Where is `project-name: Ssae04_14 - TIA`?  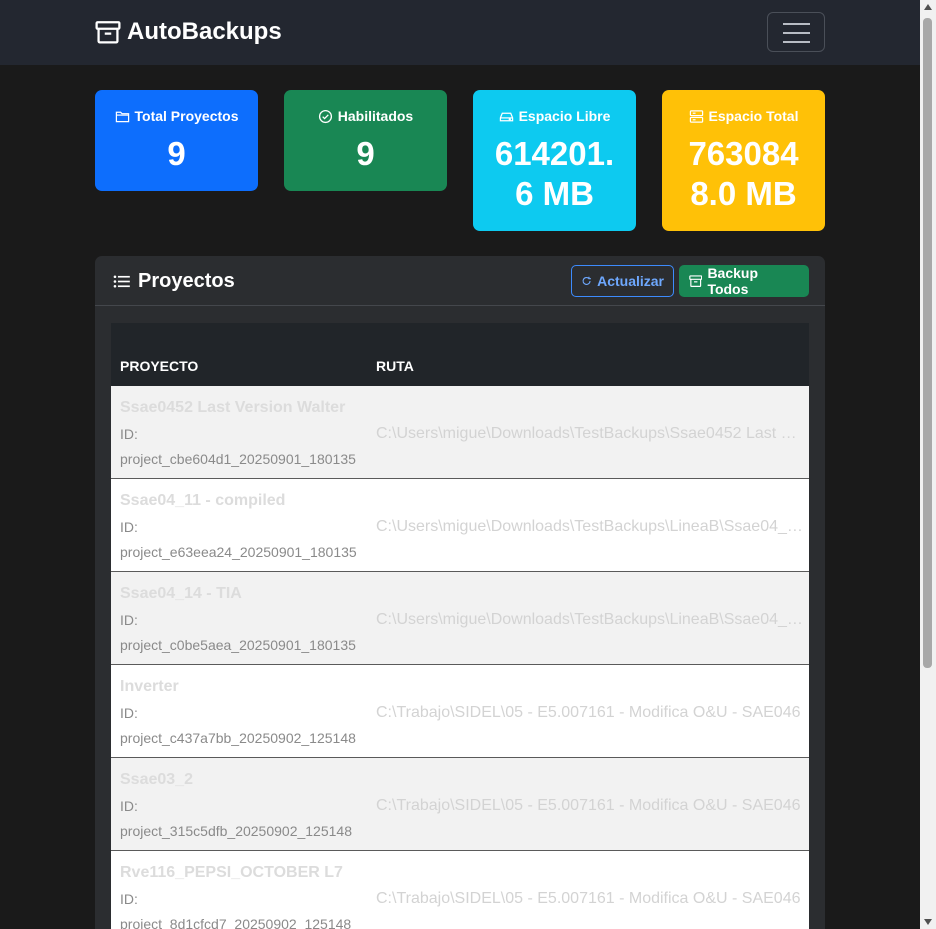 project-name: Ssae04_14 - TIA is located at coordinates (181, 593).